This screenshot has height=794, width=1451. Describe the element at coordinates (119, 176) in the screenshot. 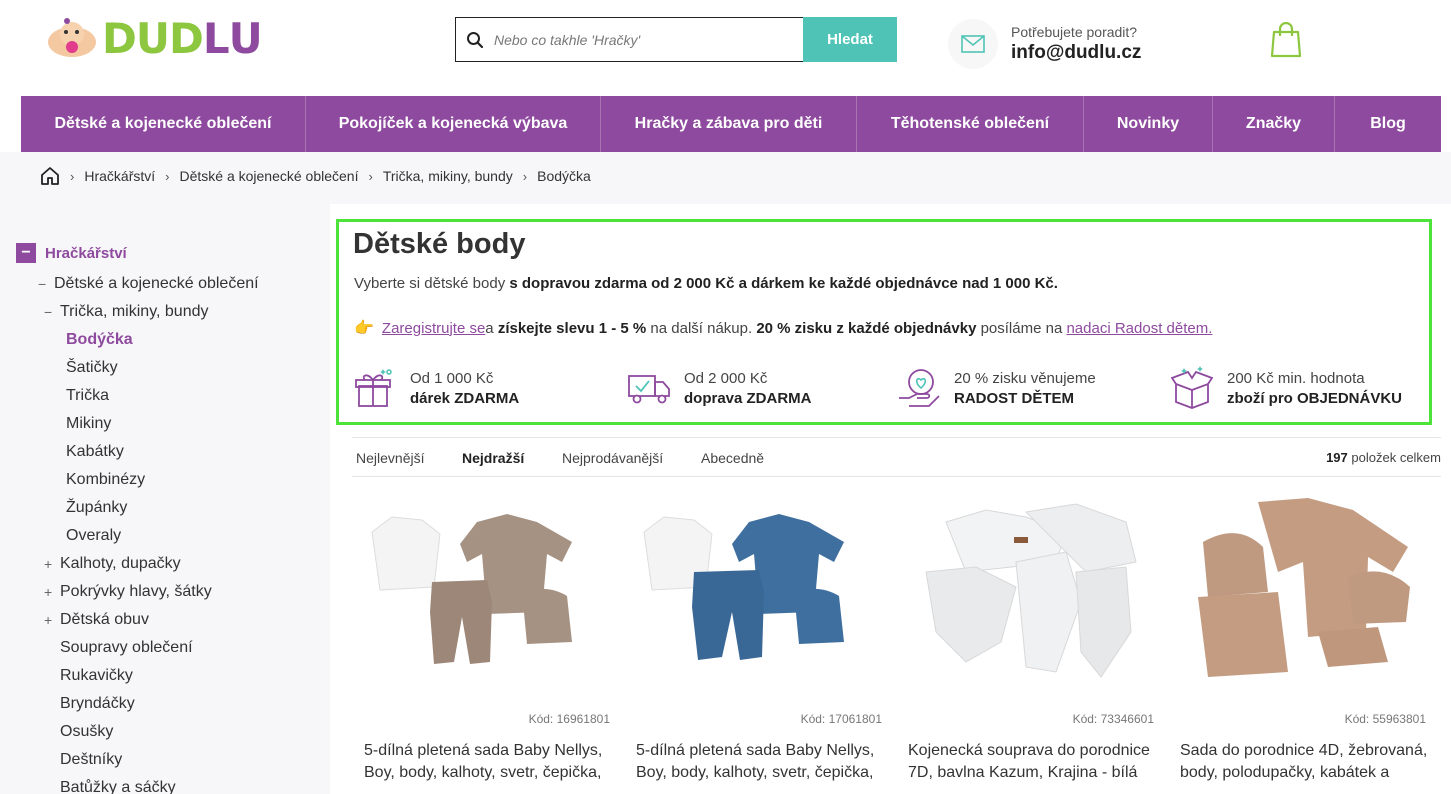

I see `breadcrumb-item: Hračkářství` at that location.